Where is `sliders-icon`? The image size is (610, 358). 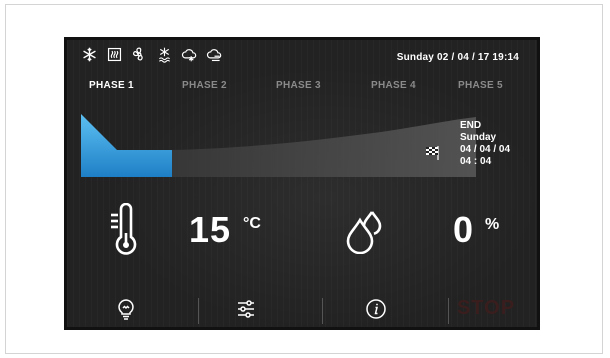
sliders-icon is located at coordinates (246, 308).